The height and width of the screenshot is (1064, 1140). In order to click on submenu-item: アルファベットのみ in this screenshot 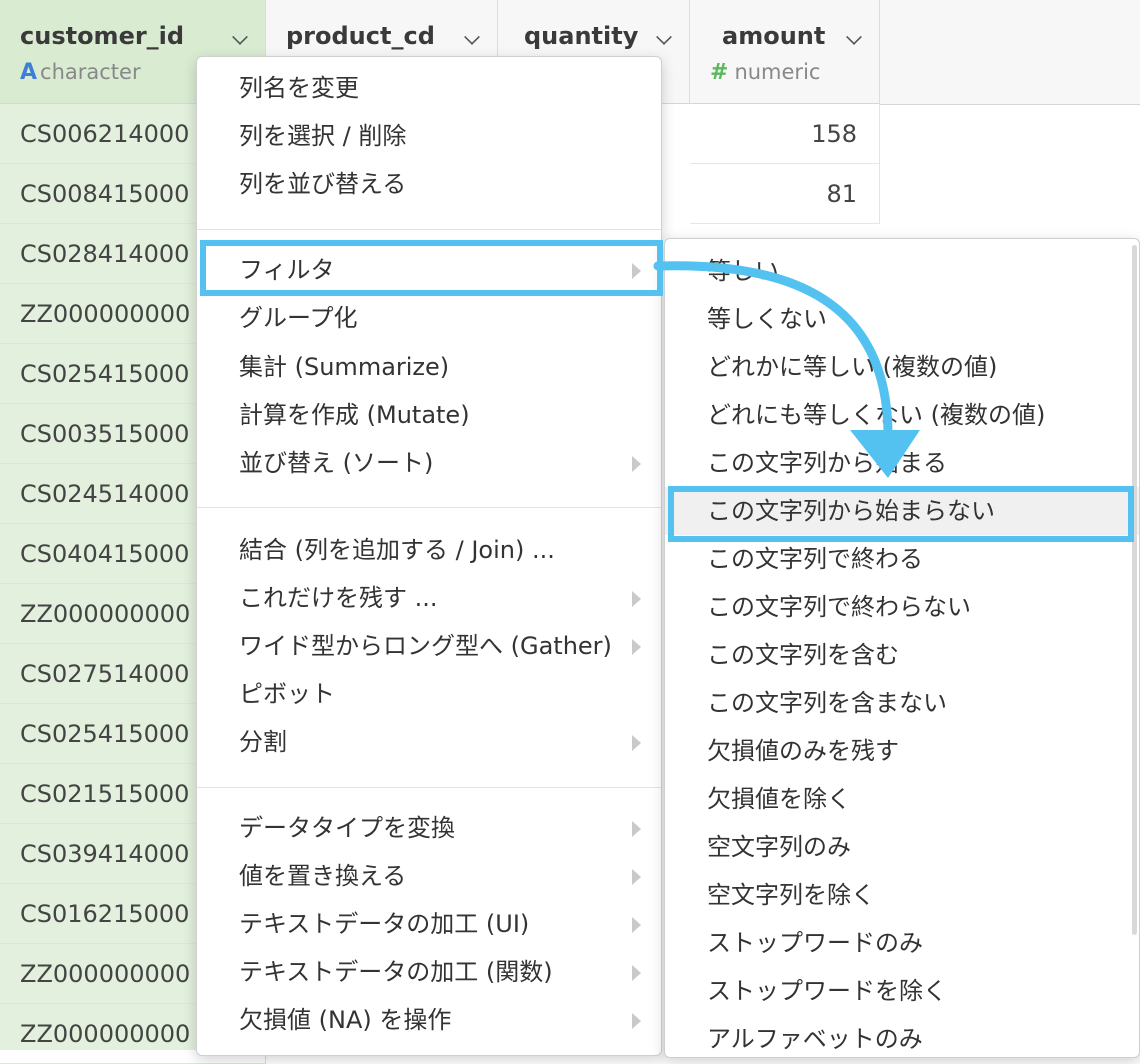, I will do `click(902, 1036)`.